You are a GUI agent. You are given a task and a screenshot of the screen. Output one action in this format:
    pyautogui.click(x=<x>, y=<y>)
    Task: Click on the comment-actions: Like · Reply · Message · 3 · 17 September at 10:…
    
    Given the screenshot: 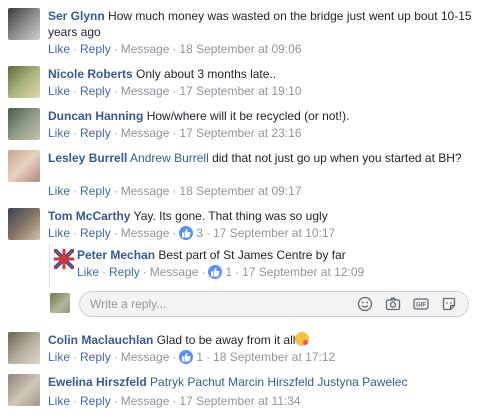 What is the action you would take?
    pyautogui.click(x=192, y=233)
    